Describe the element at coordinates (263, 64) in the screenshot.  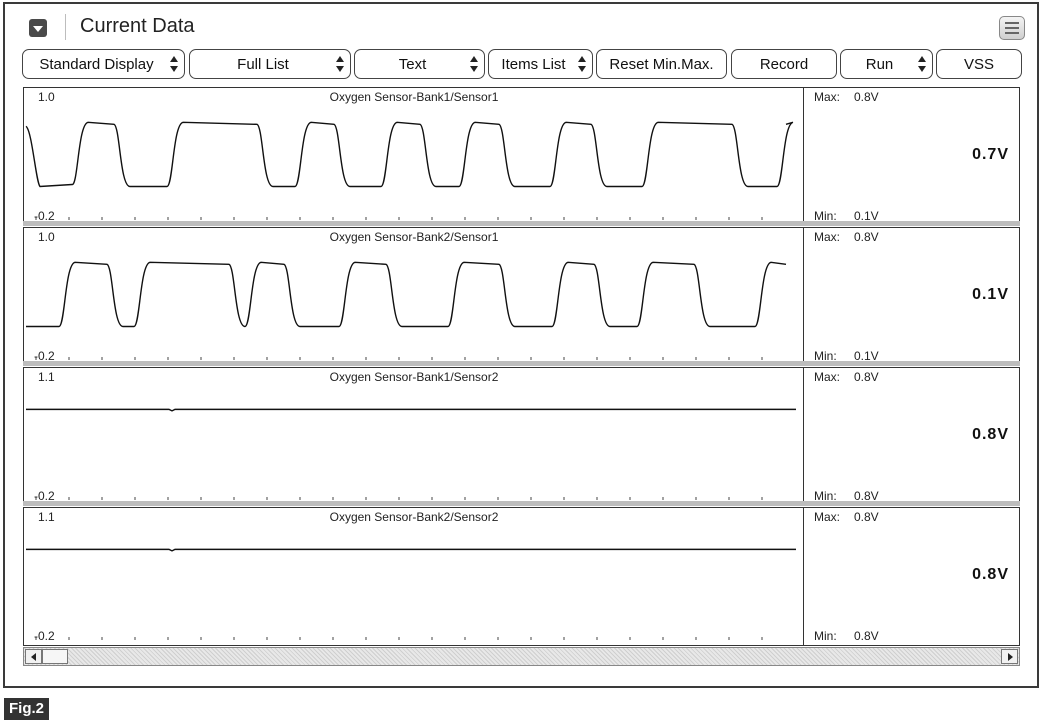
I see `full-list-label: Full List` at that location.